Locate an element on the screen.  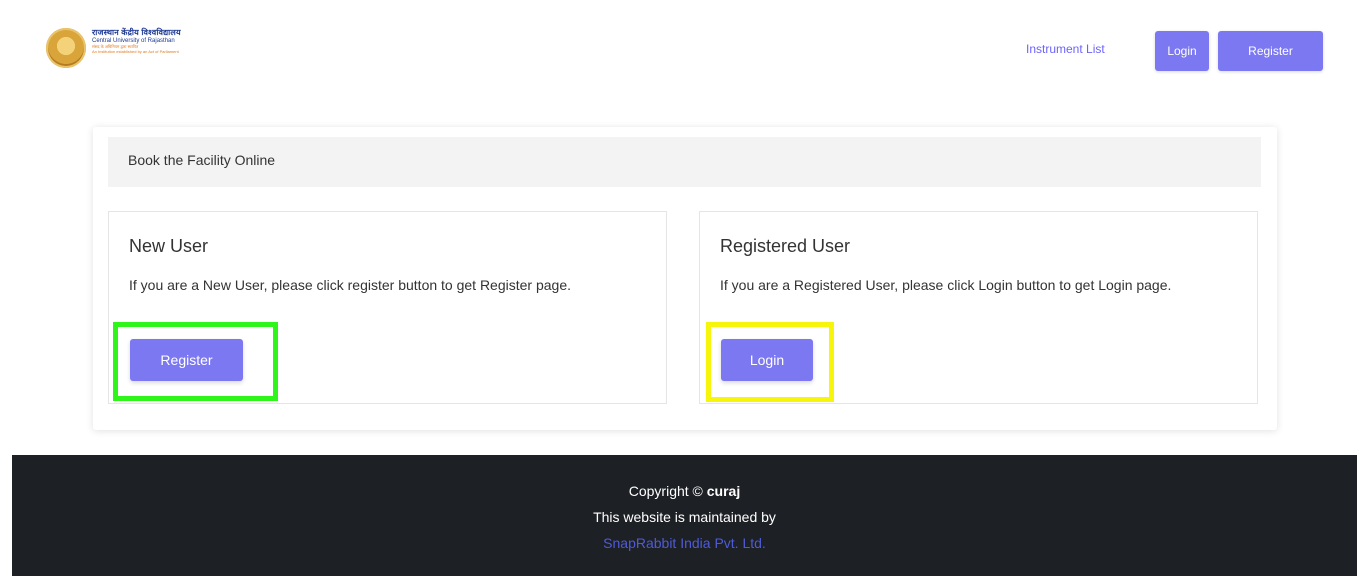
maintained-by-text: This website is maintained by is located at coordinates (684, 517).